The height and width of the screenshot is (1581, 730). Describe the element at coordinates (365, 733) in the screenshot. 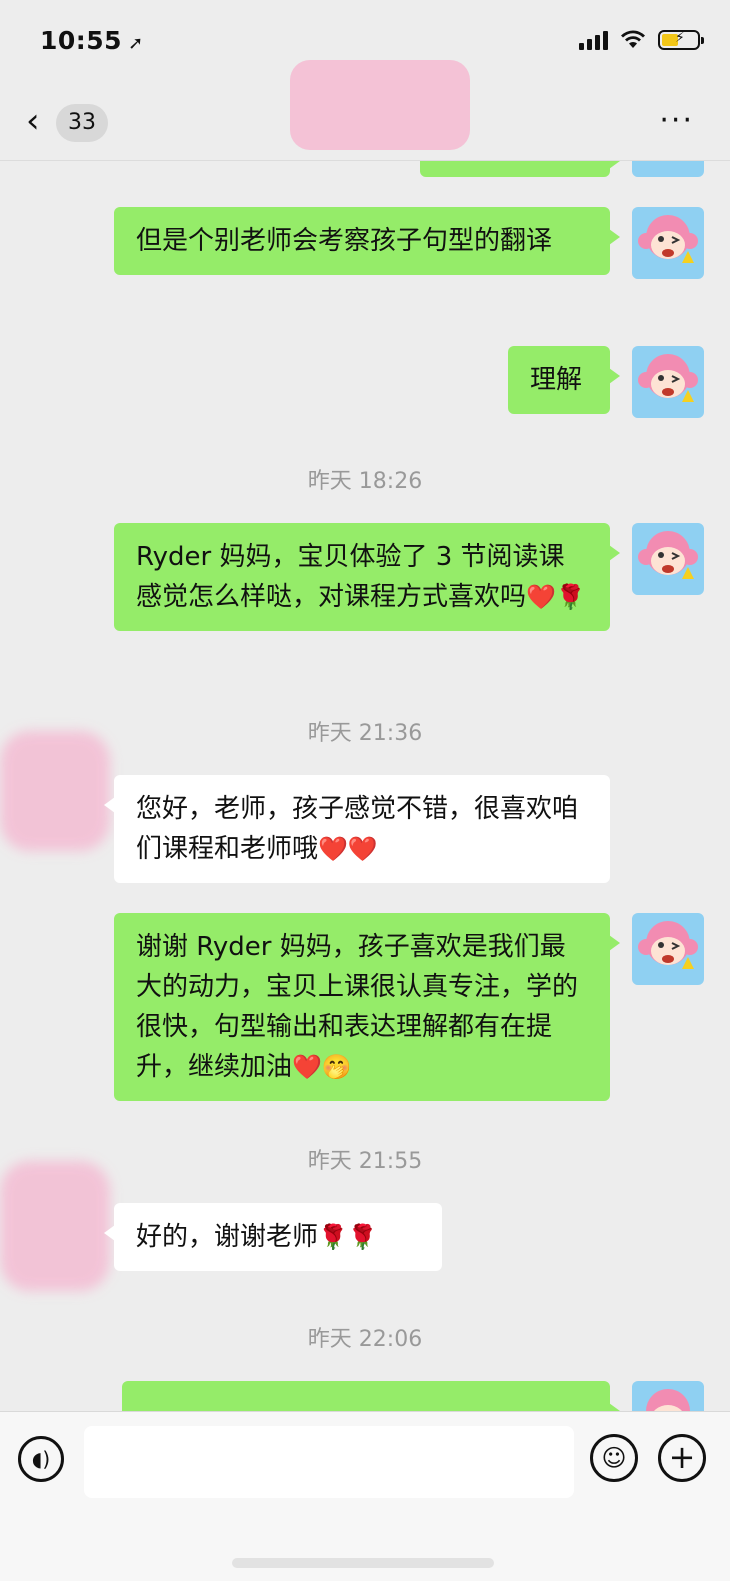

I see `timestamp: 昨天 21:36` at that location.